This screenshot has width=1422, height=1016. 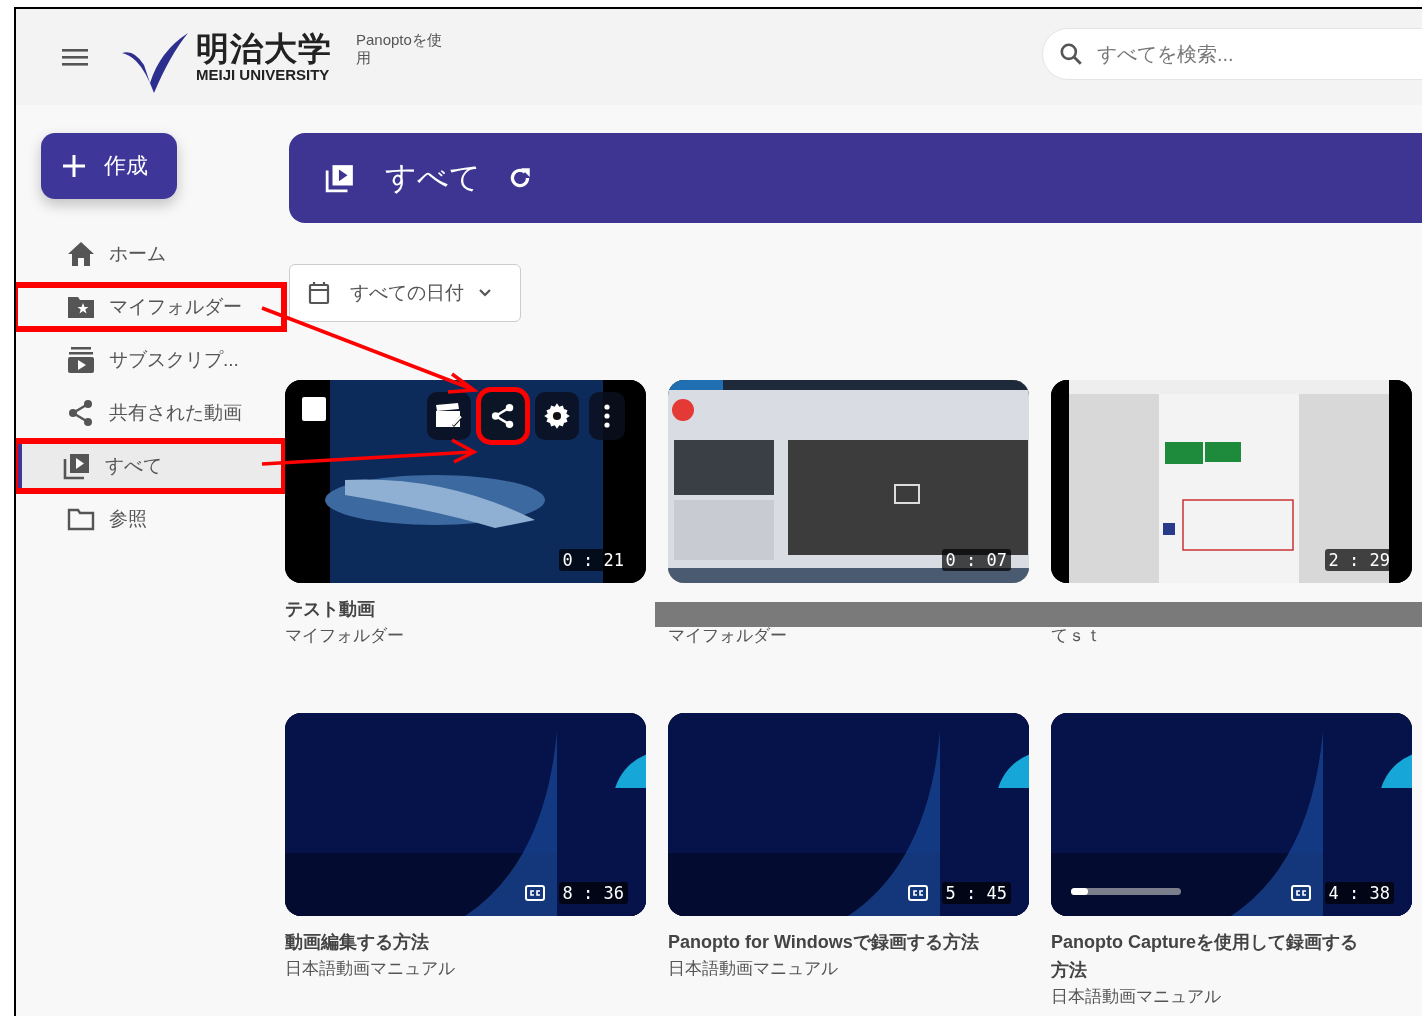 What do you see at coordinates (149, 307) in the screenshot?
I see `nav-item: マイフォルダー` at bounding box center [149, 307].